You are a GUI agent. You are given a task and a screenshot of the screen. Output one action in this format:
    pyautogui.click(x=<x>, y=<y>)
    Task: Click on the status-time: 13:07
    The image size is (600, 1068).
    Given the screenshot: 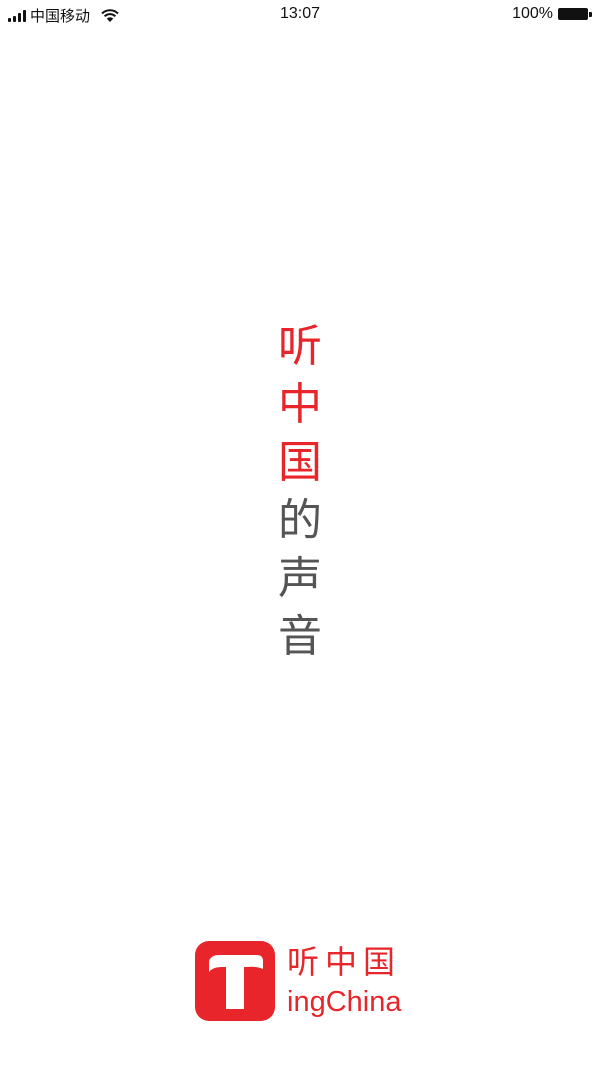 What is the action you would take?
    pyautogui.click(x=300, y=13)
    